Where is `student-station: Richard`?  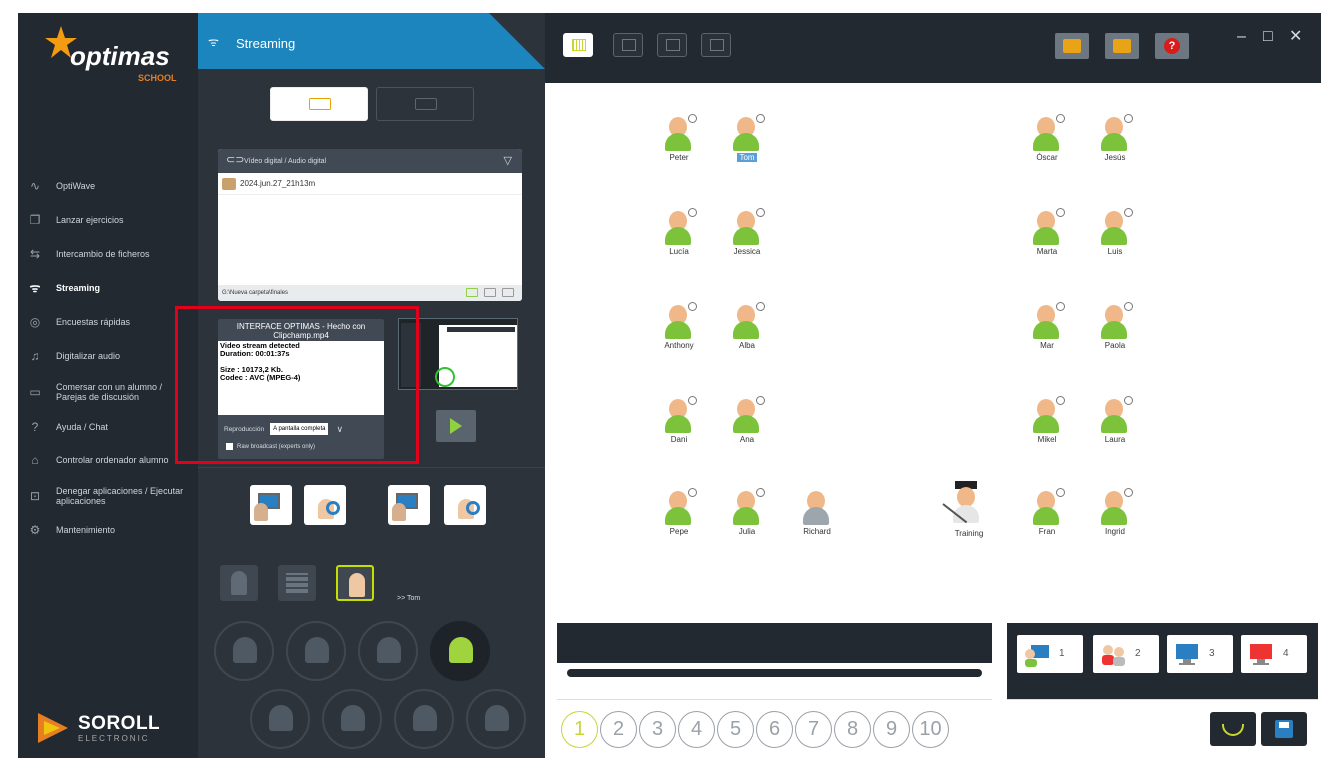
student-station: Richard is located at coordinates (817, 513).